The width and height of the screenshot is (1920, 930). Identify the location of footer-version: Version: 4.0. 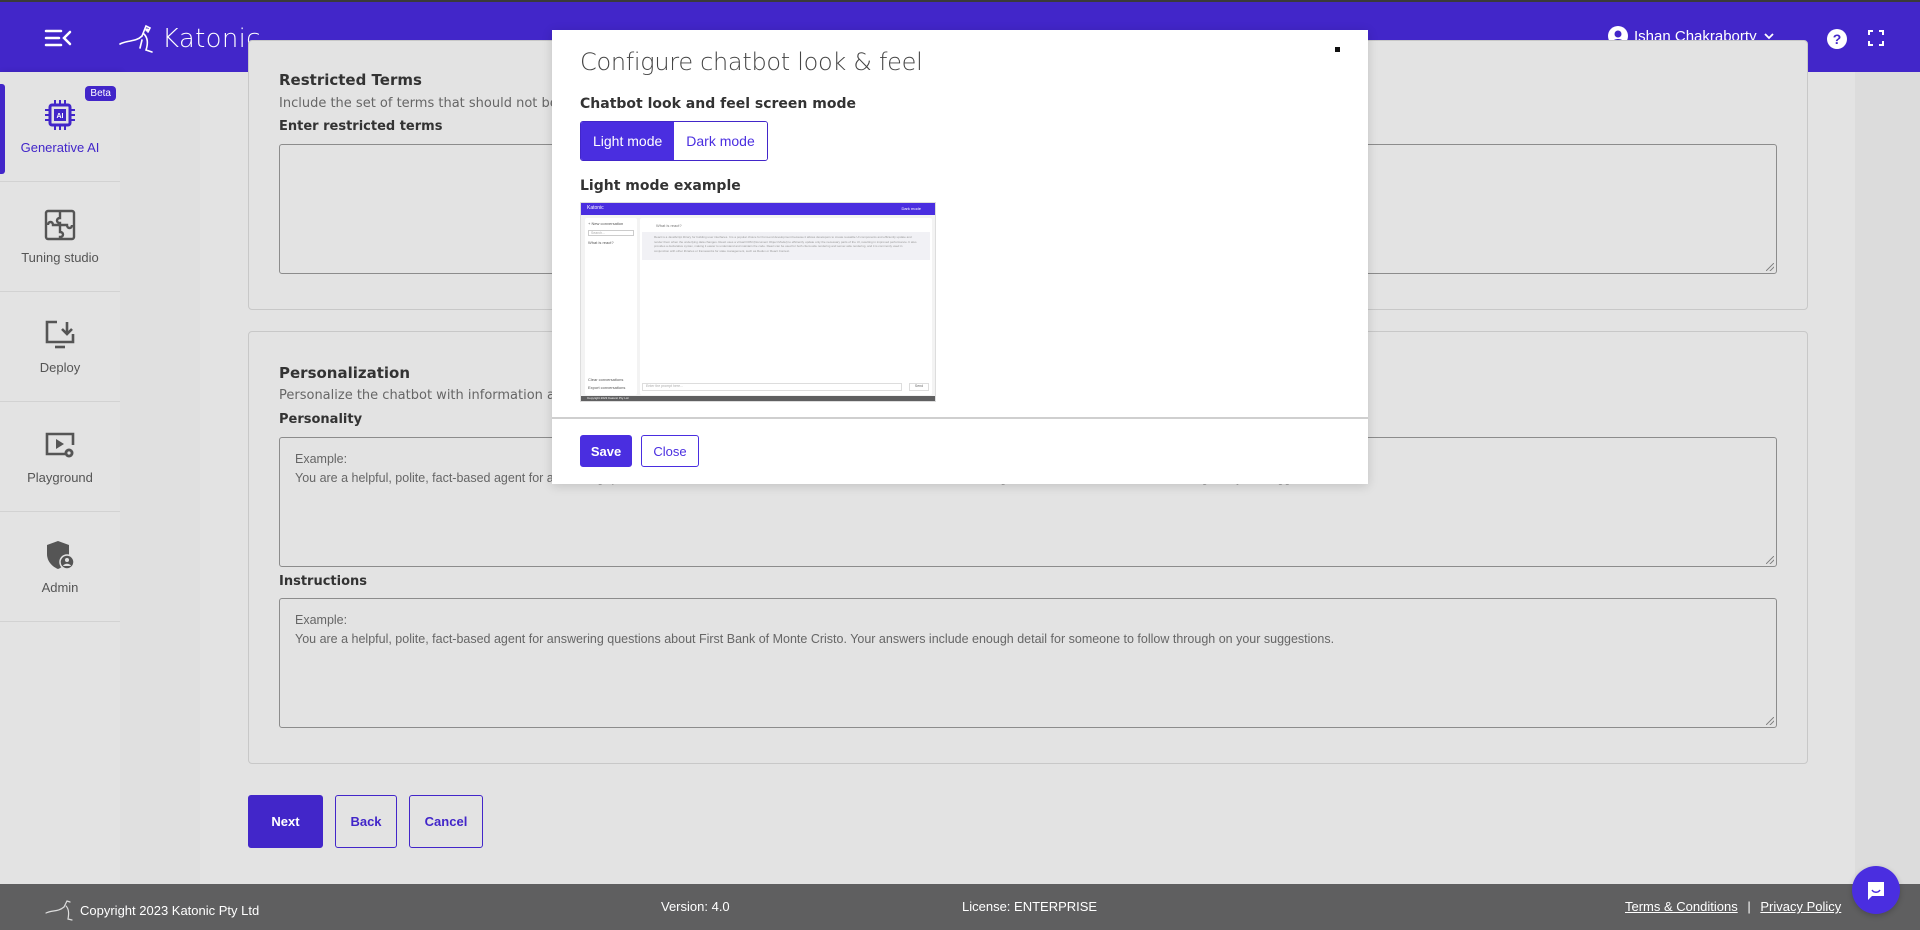
(695, 906).